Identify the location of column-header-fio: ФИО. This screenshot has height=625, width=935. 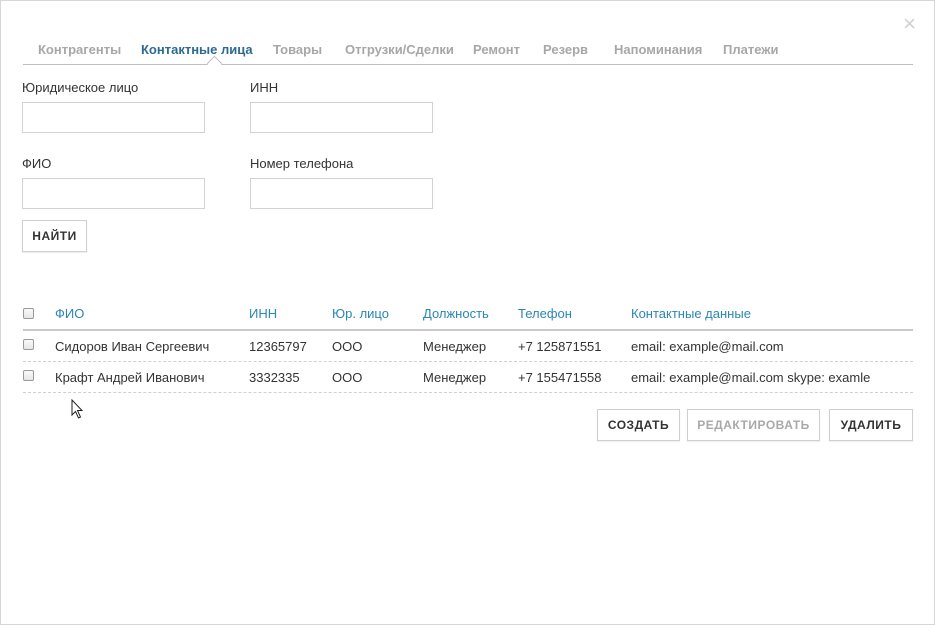
(69, 313).